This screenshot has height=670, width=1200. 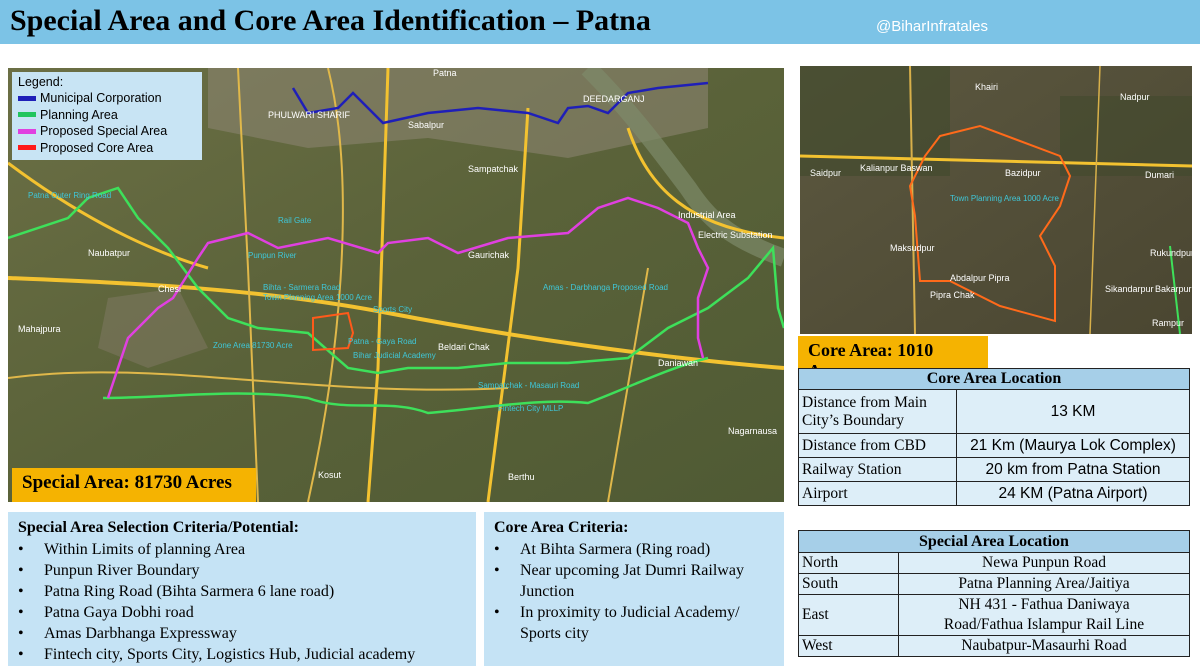 What do you see at coordinates (242, 633) in the screenshot?
I see `list-item: • Amas Darbhanga Expressway` at bounding box center [242, 633].